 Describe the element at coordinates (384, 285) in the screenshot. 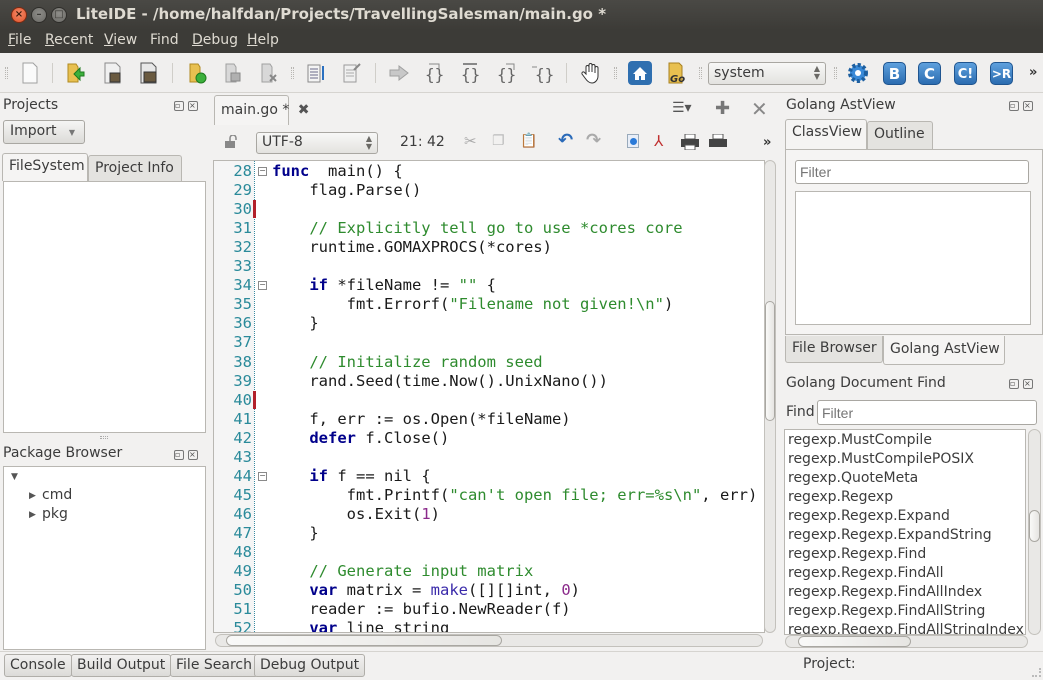

I see `code-line: if *fileName != "" {` at that location.